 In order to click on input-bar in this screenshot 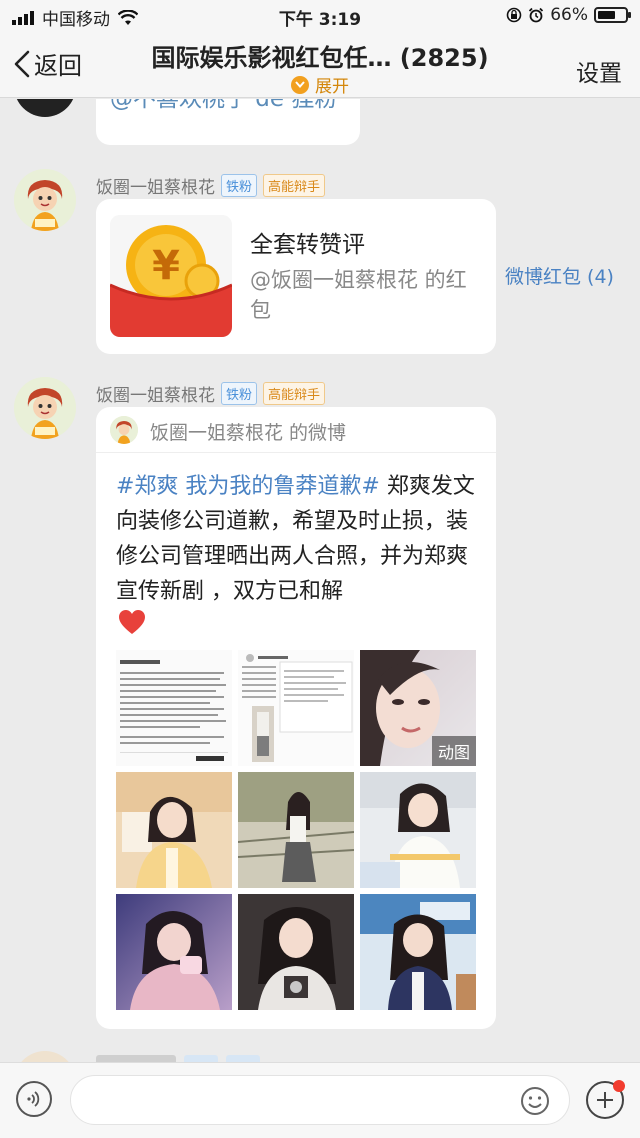, I will do `click(320, 1100)`.